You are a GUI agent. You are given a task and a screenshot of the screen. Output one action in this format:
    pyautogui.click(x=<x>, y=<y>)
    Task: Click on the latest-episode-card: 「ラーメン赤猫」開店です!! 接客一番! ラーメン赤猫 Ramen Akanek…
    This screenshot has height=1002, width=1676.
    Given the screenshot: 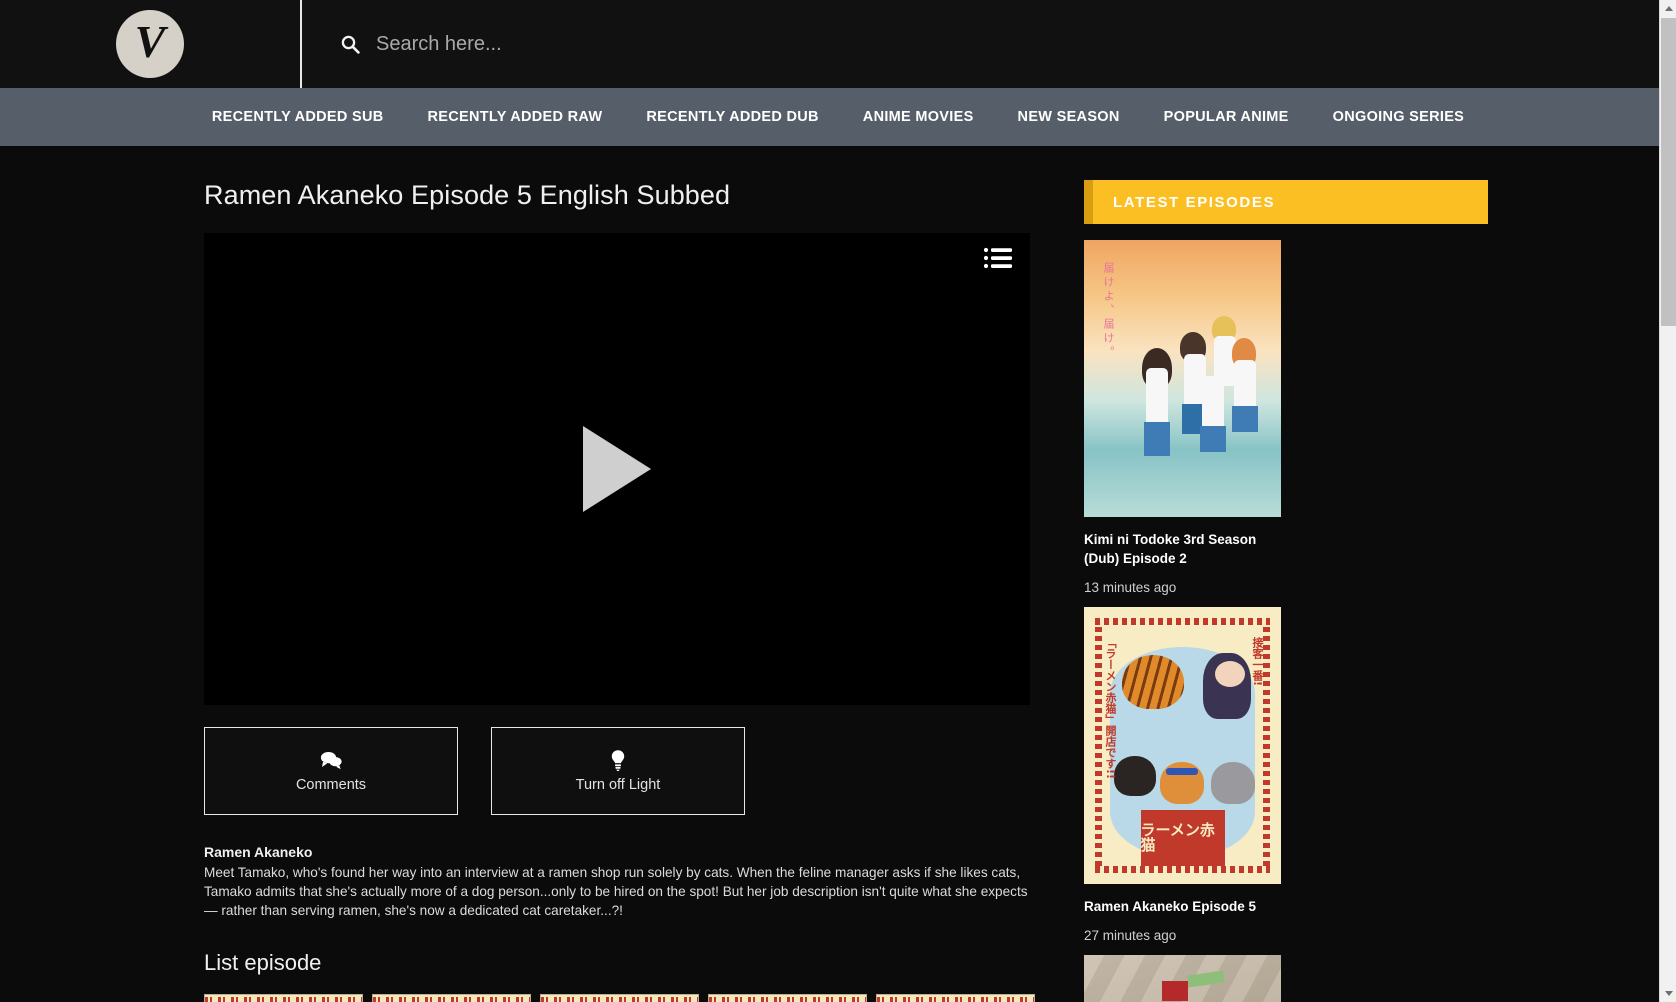 What is the action you would take?
    pyautogui.click(x=1182, y=774)
    